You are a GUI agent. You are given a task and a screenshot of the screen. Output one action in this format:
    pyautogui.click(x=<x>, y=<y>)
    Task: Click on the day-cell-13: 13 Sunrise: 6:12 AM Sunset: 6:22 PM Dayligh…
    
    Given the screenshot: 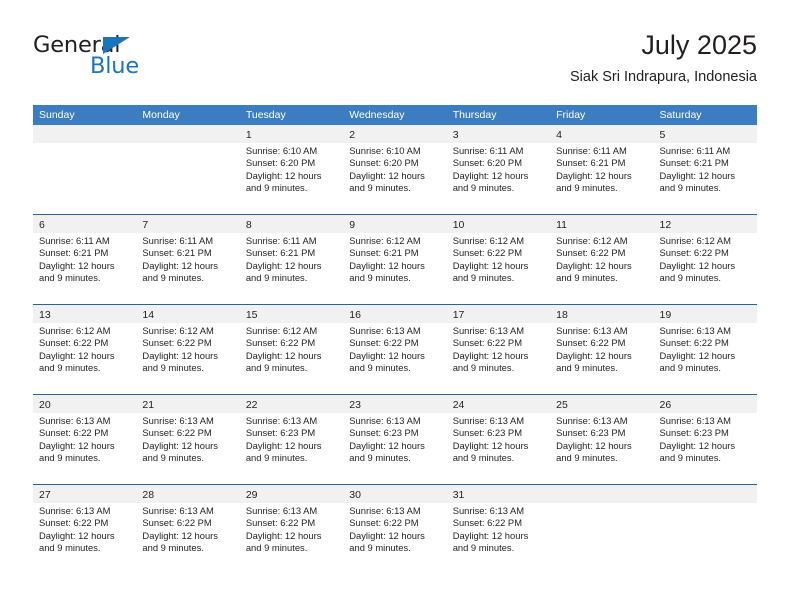 What is the action you would take?
    pyautogui.click(x=85, y=349)
    